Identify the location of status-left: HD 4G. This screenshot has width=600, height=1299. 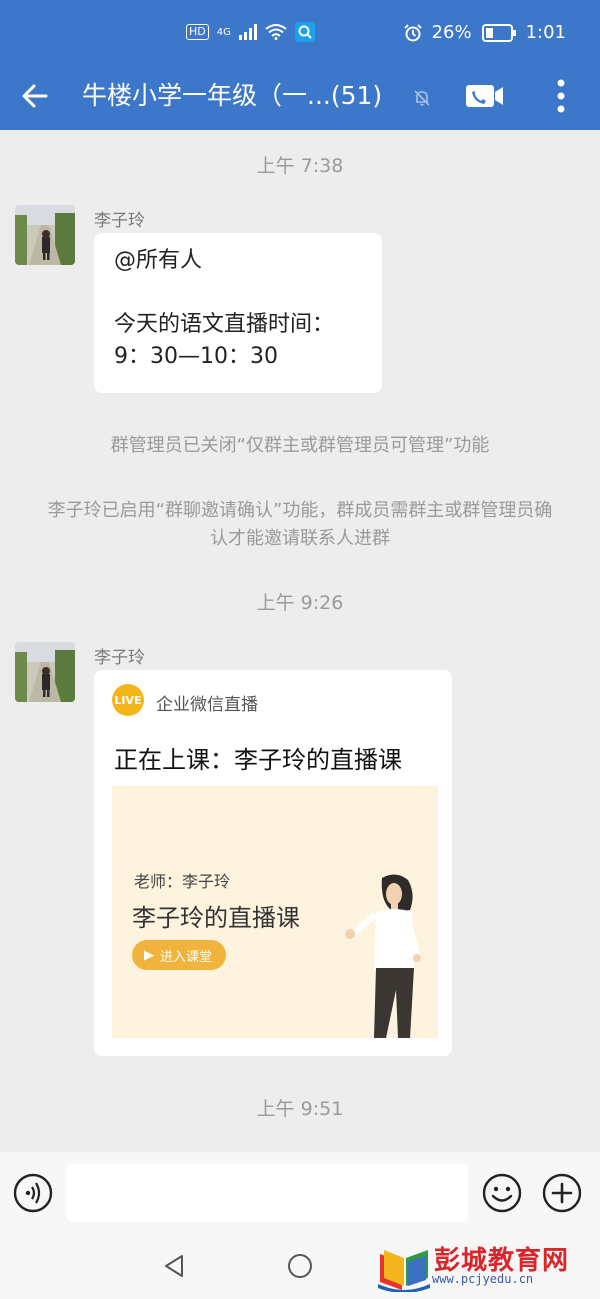
(250, 32).